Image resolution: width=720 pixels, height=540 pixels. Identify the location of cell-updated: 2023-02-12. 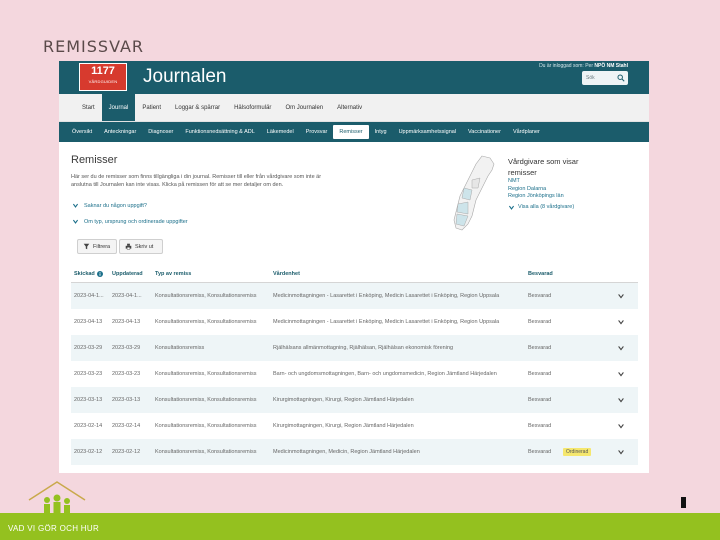
(126, 451).